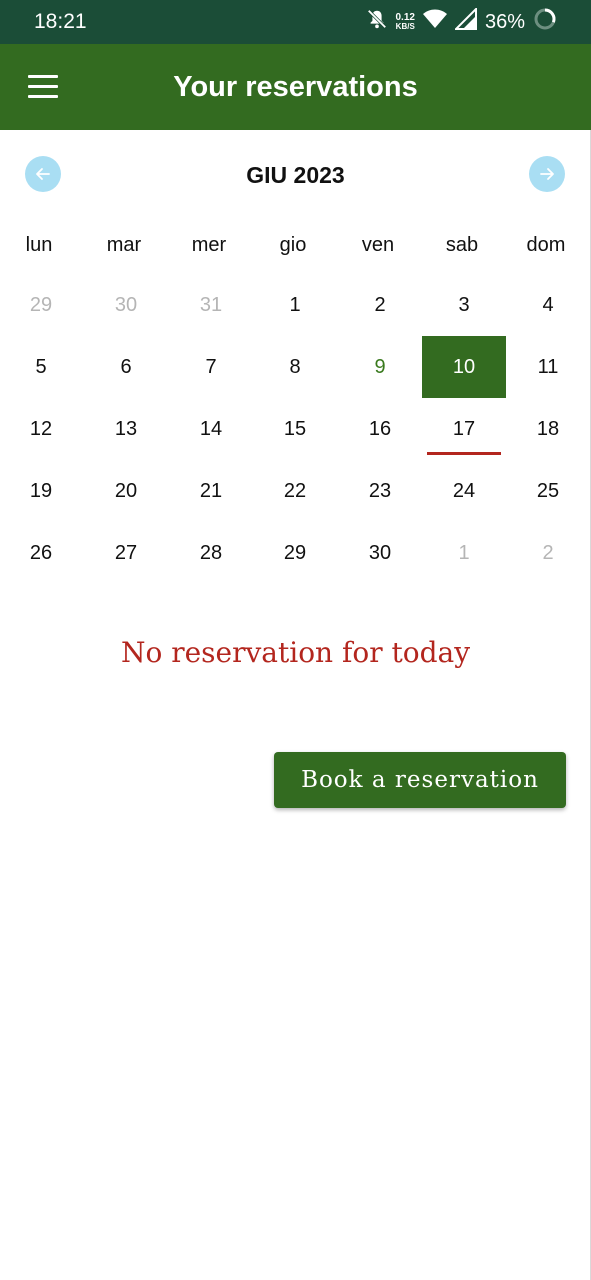  What do you see at coordinates (295, 22) in the screenshot?
I see `status-bar: 18:21 0.12 KB/S 36%` at bounding box center [295, 22].